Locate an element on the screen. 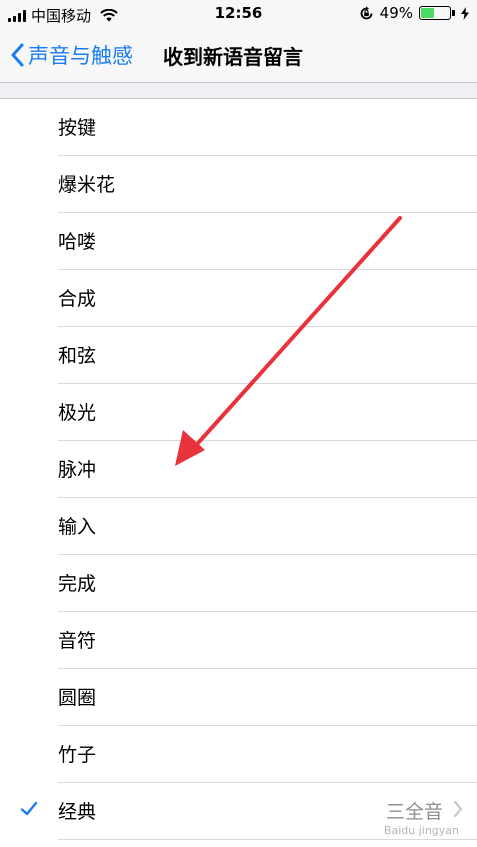  tone-label: 和弦 is located at coordinates (77, 356).